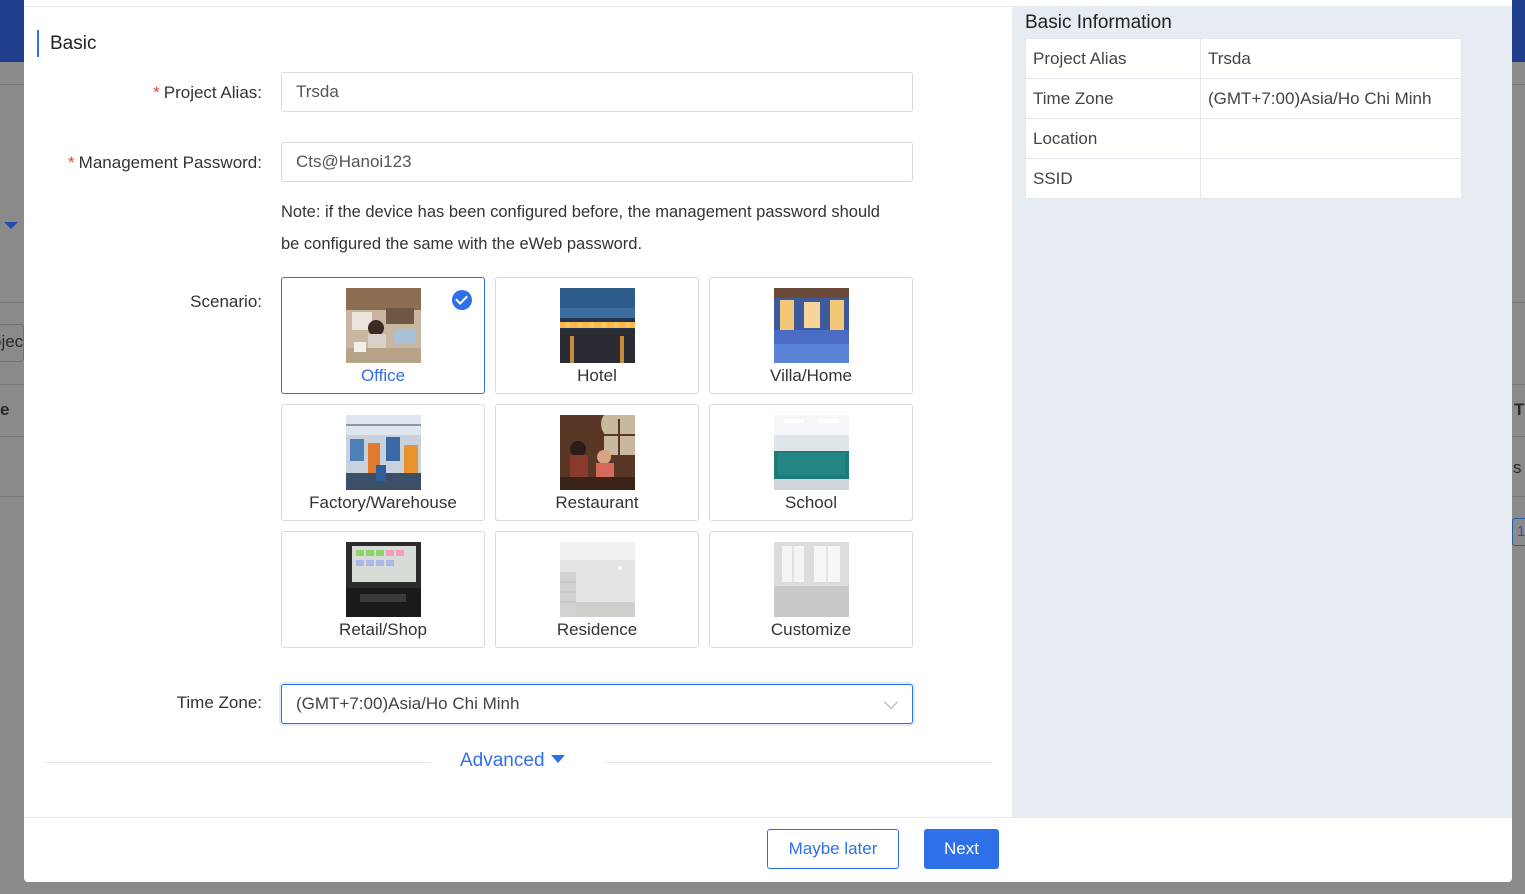 The image size is (1525, 894). What do you see at coordinates (219, 702) in the screenshot?
I see `time-zone-label: Time Zone:` at bounding box center [219, 702].